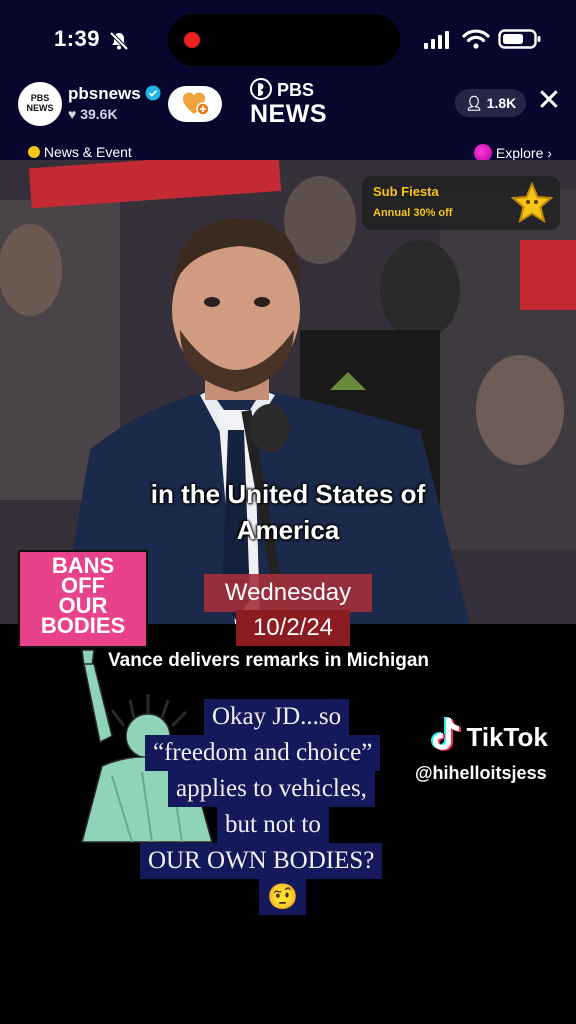 Image resolution: width=576 pixels, height=1024 pixels. I want to click on signal-icon, so click(436, 40).